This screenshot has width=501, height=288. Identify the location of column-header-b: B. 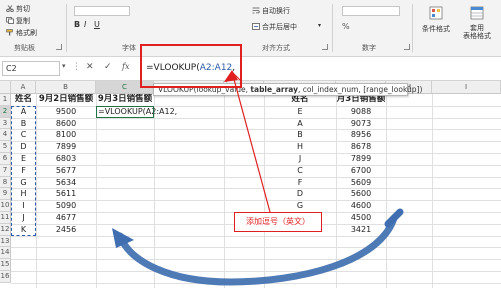
(66, 87).